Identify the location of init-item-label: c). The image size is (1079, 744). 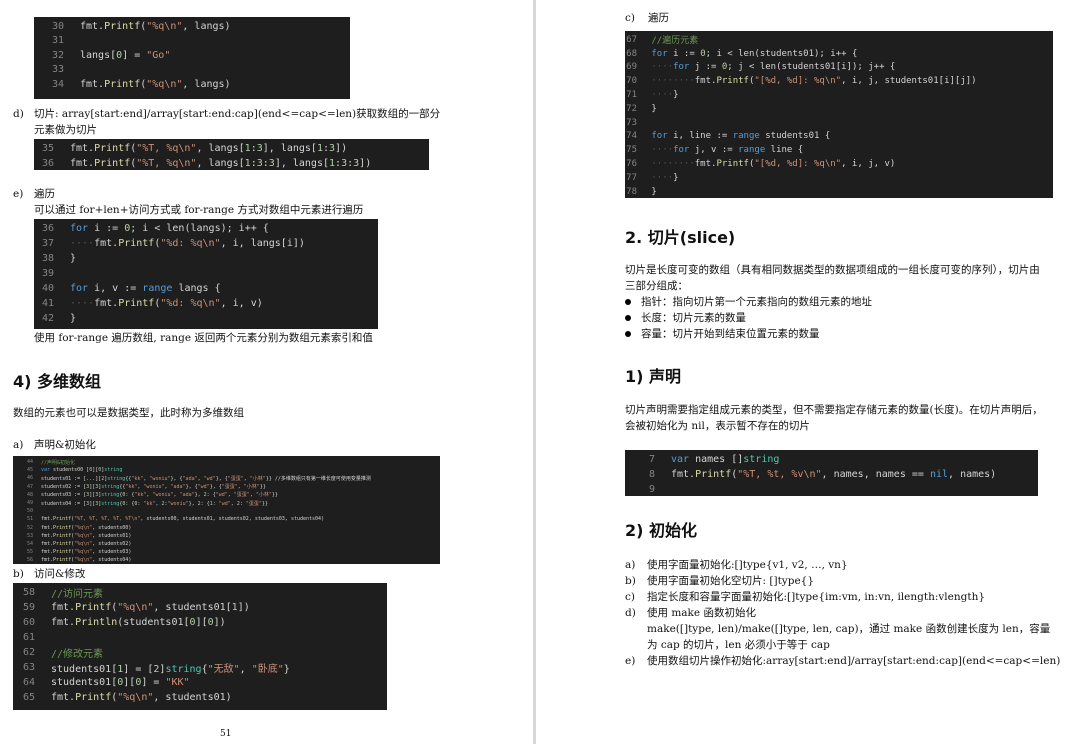
(630, 597).